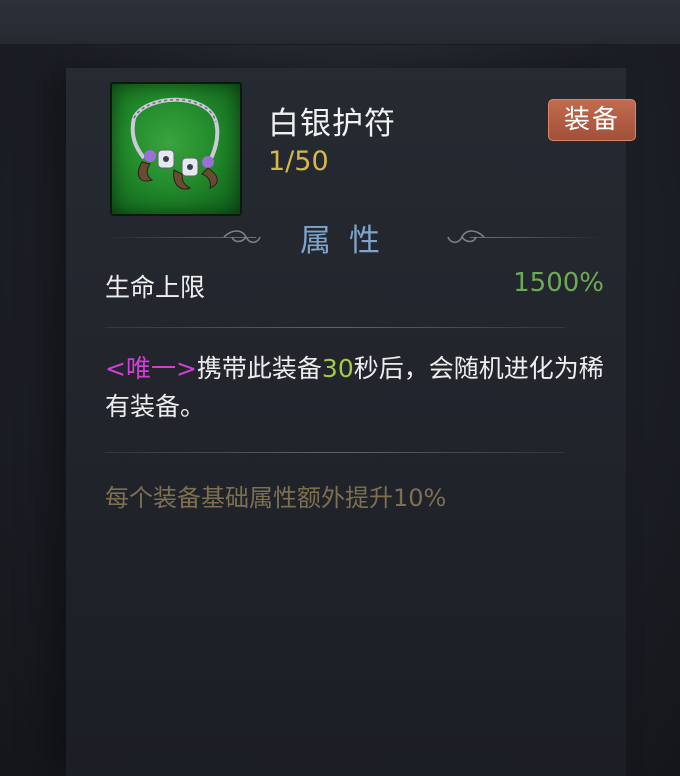 This screenshot has width=680, height=776. Describe the element at coordinates (176, 149) in the screenshot. I see `silver-fang-necklace-icon` at that location.